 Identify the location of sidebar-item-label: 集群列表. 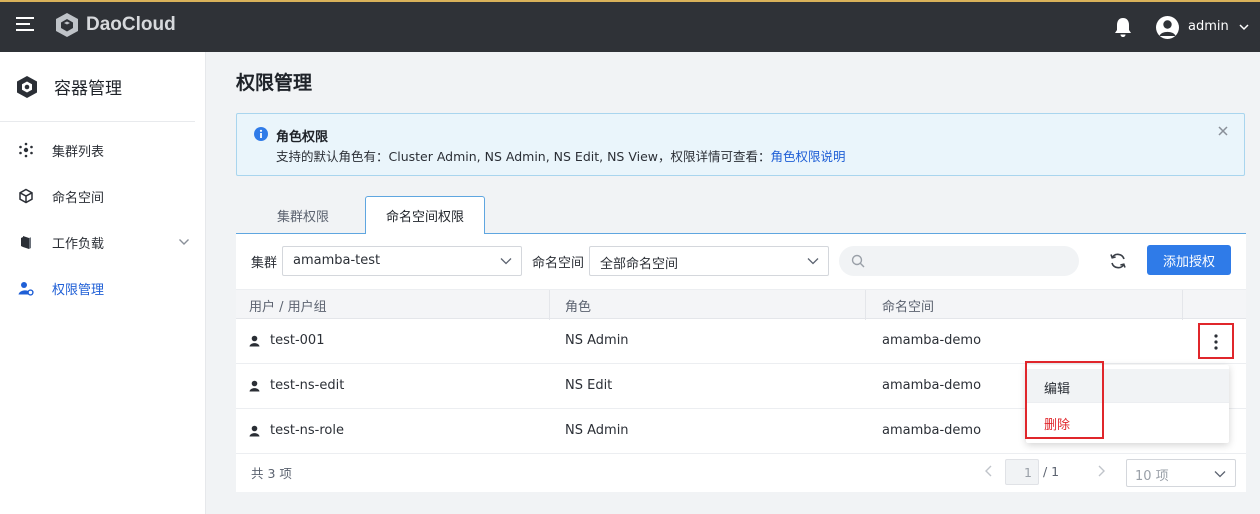
(78, 152).